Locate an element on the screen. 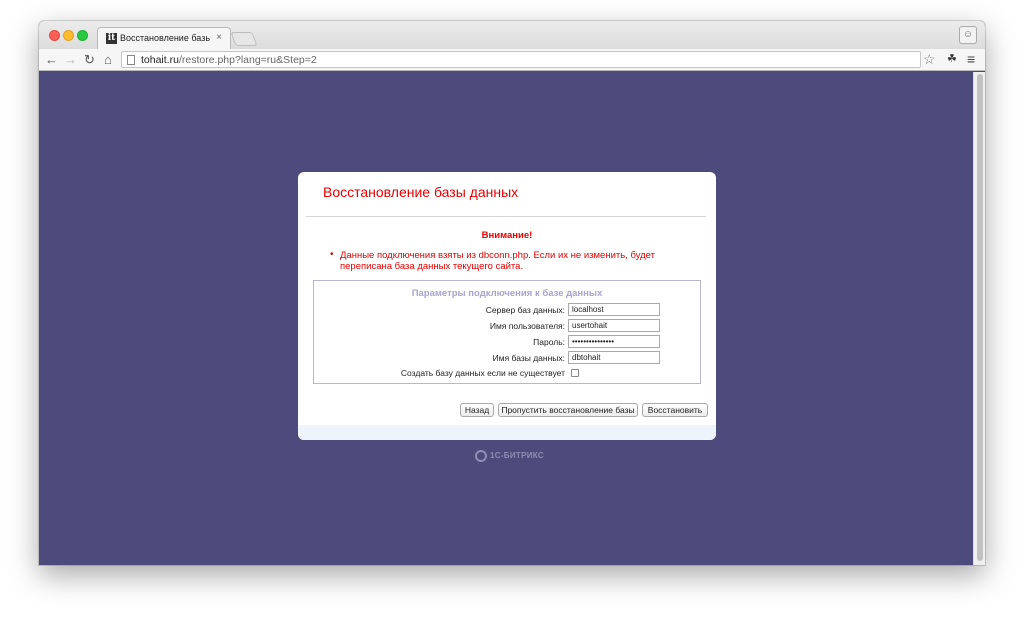 Image resolution: width=1024 pixels, height=619 pixels. back-button: Назад is located at coordinates (477, 410).